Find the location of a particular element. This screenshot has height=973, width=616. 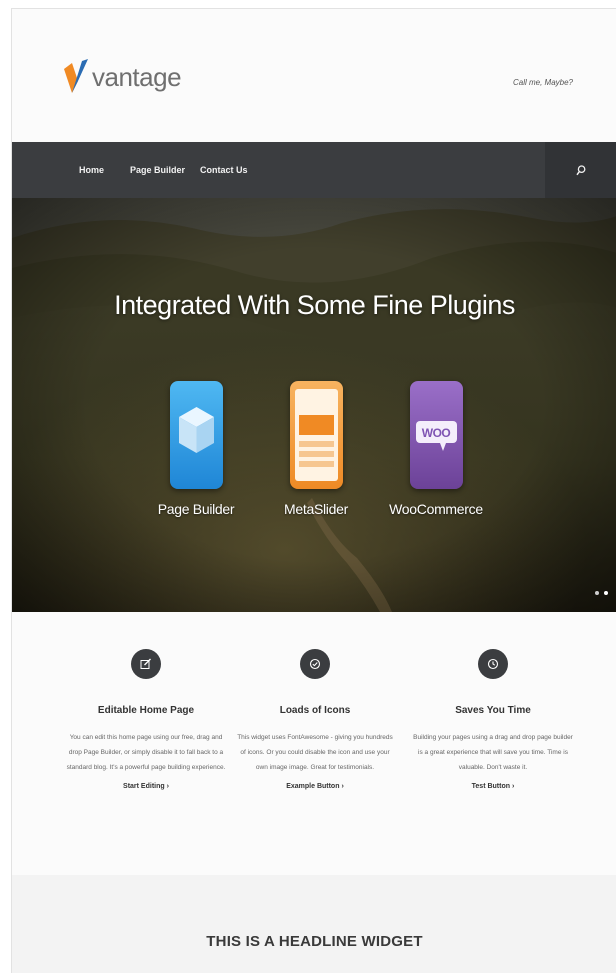

plugin-page-builder: Page Builder is located at coordinates (196, 449).